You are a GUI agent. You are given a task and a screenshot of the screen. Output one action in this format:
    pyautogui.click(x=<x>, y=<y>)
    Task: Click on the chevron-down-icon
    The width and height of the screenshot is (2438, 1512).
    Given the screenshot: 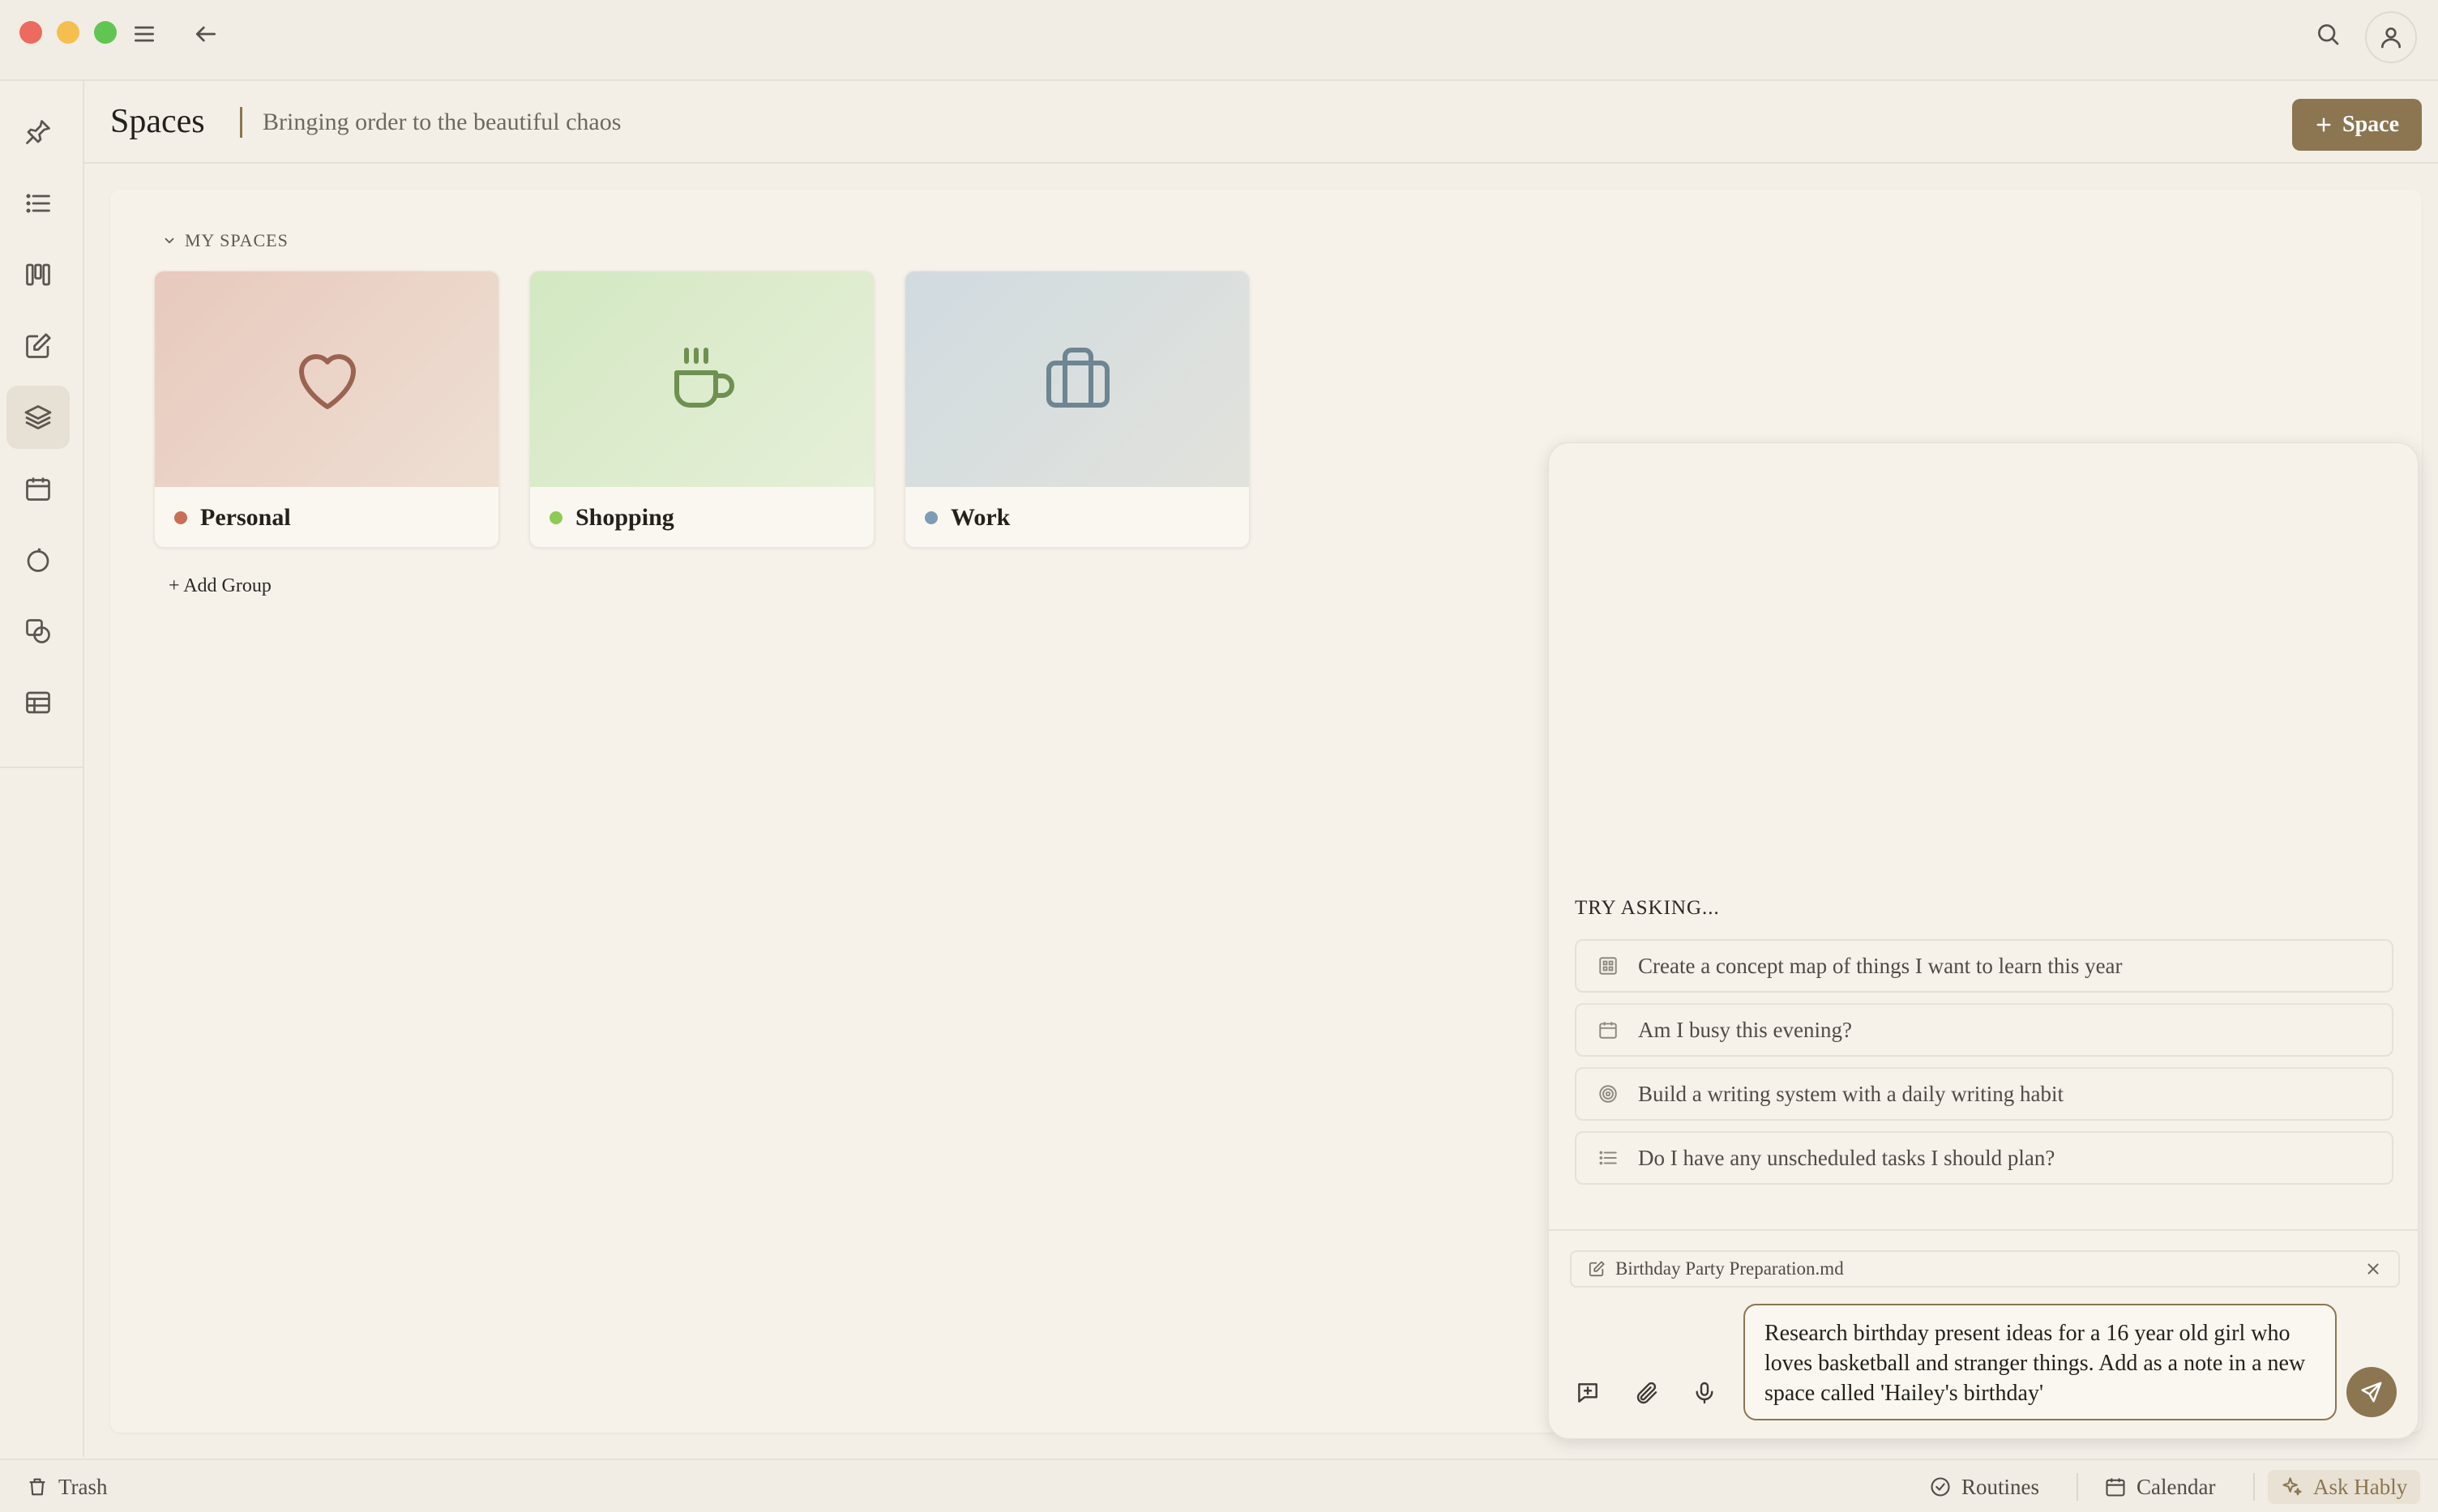 What is the action you would take?
    pyautogui.click(x=169, y=241)
    